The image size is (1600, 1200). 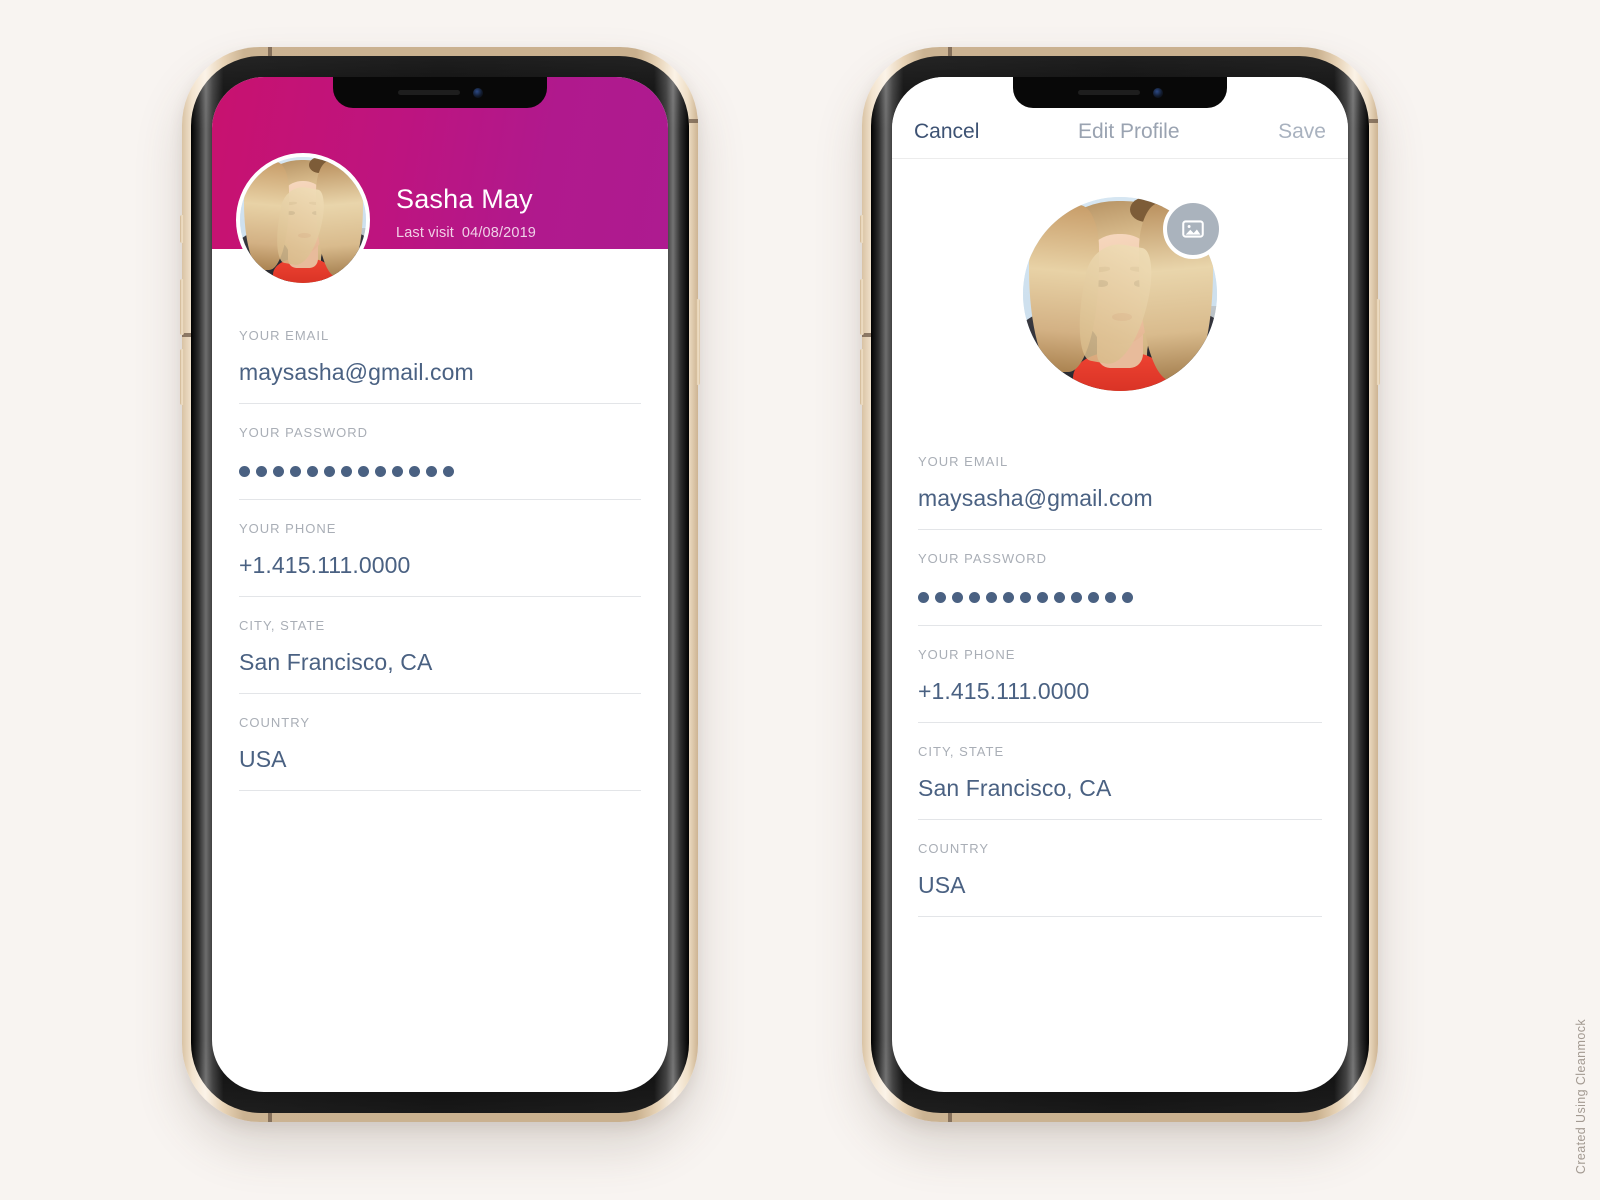 What do you see at coordinates (1302, 132) in the screenshot?
I see `save-button: Save` at bounding box center [1302, 132].